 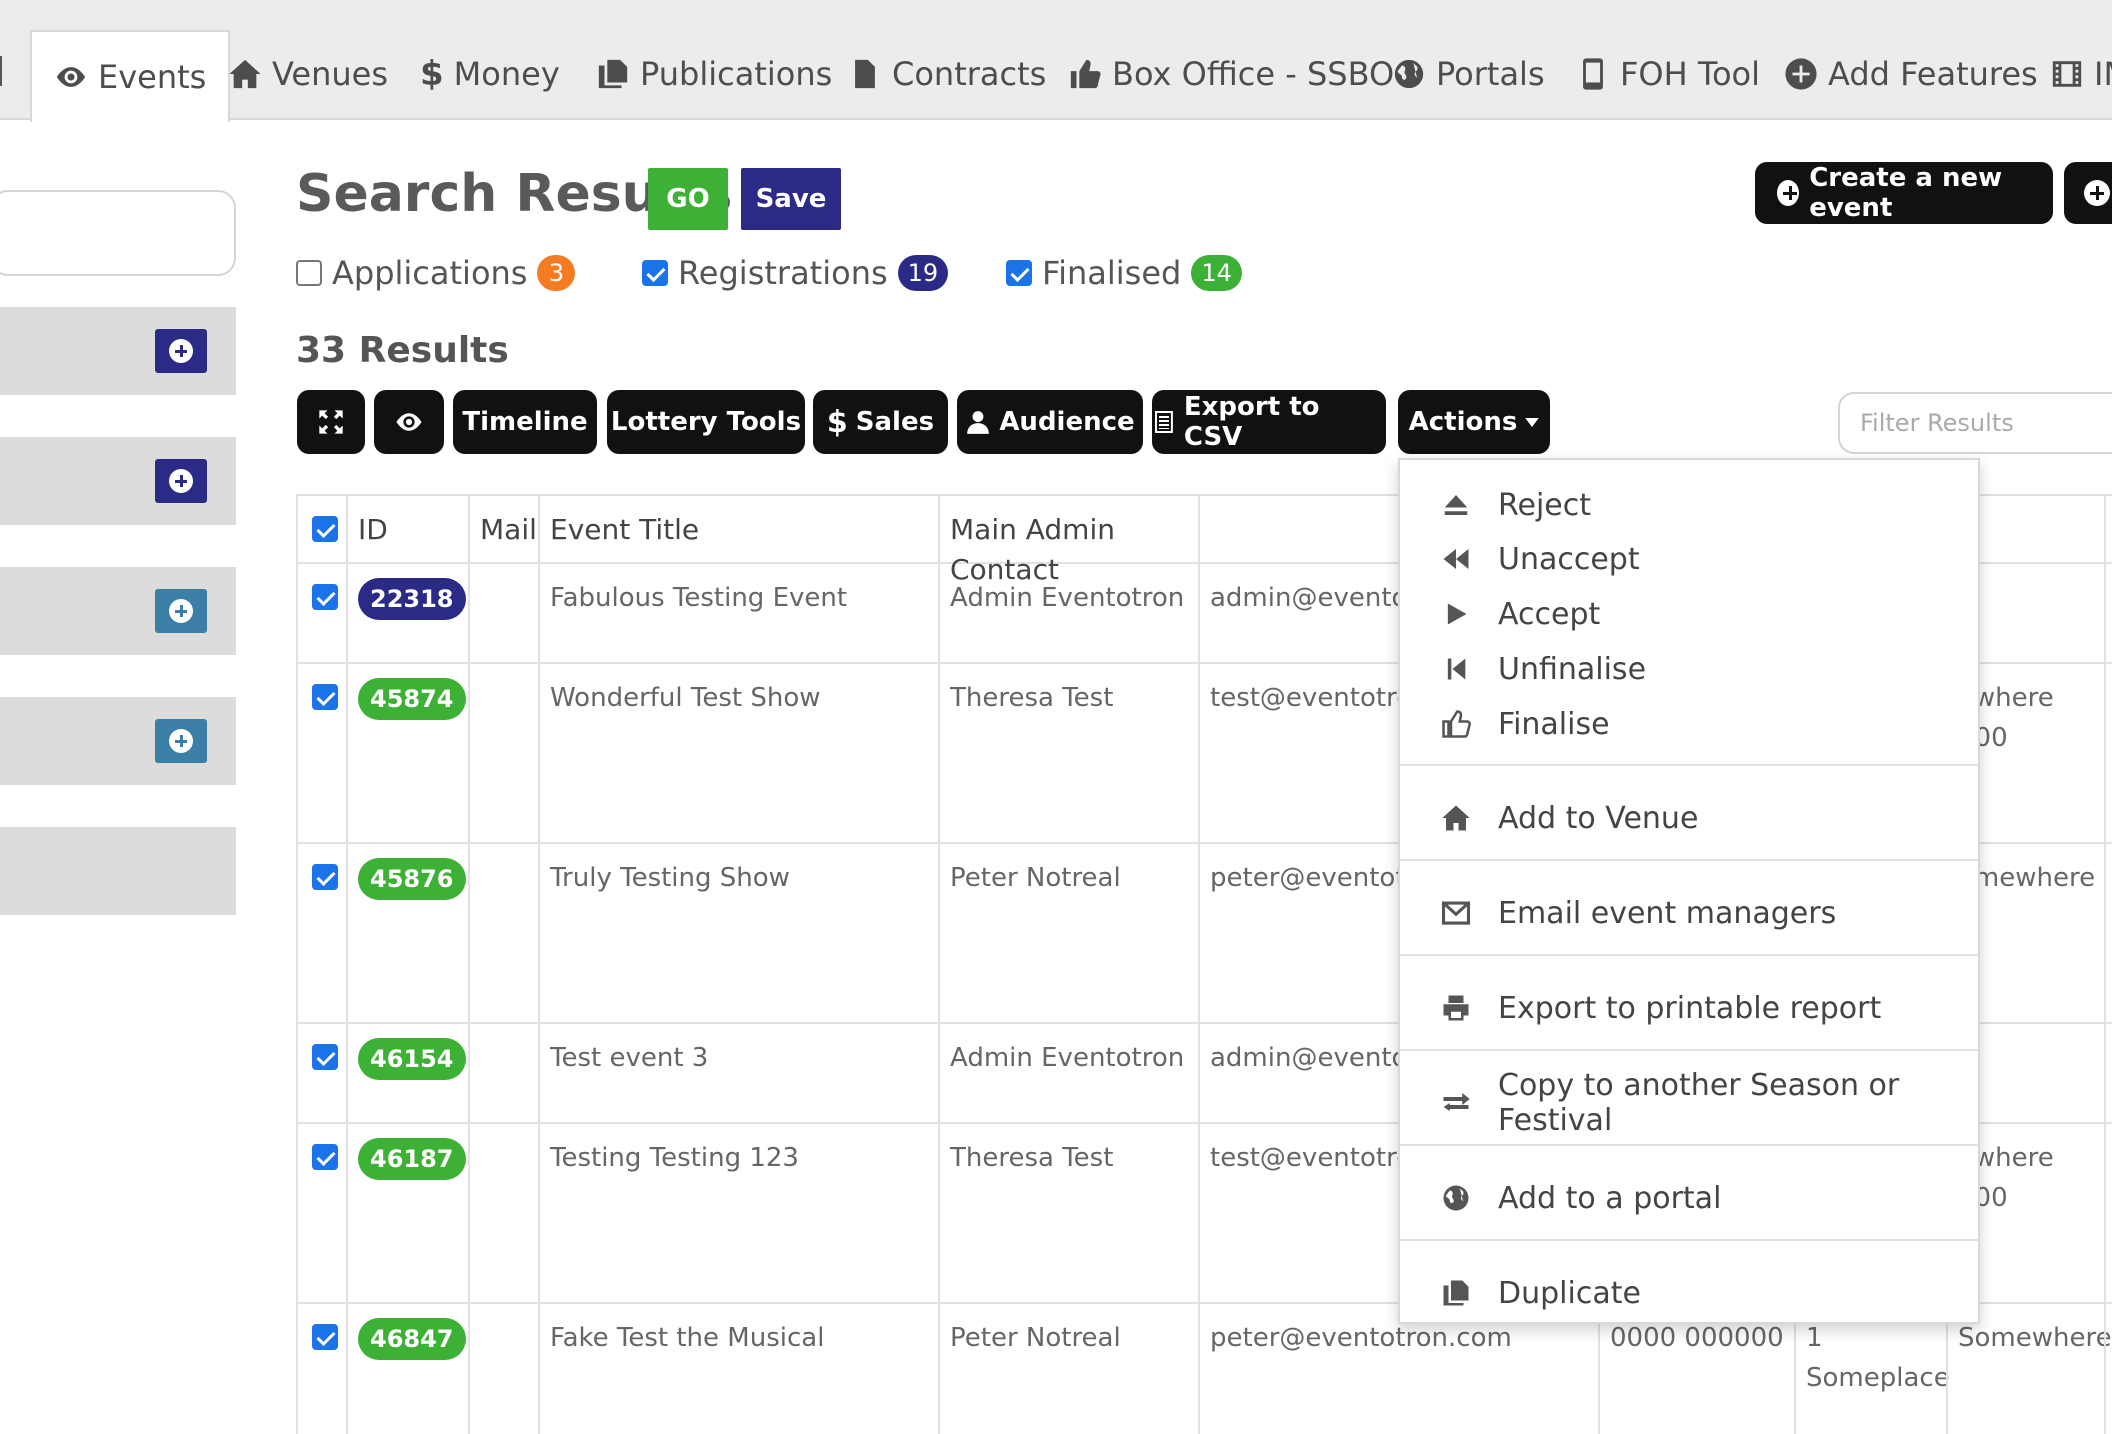 I want to click on applications-checkbox, so click(x=309, y=273).